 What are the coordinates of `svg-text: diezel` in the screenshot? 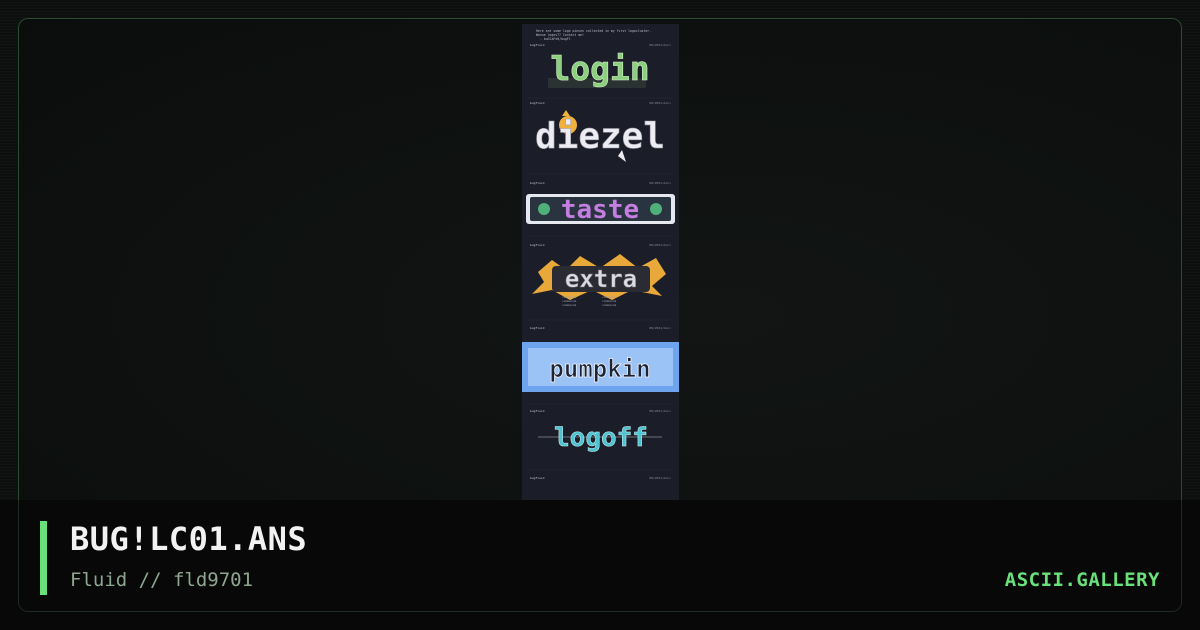 It's located at (600, 136).